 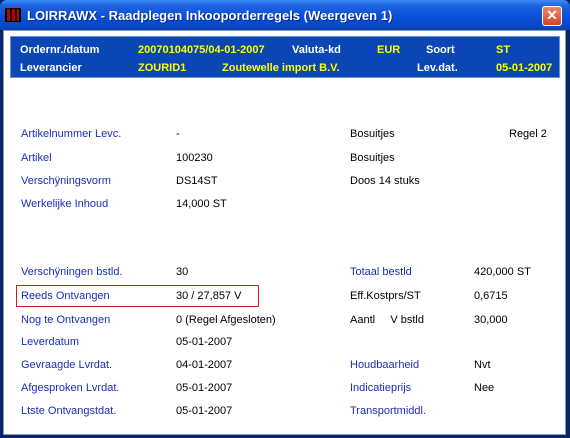 What do you see at coordinates (36, 158) in the screenshot?
I see `artikel-label: Artikel` at bounding box center [36, 158].